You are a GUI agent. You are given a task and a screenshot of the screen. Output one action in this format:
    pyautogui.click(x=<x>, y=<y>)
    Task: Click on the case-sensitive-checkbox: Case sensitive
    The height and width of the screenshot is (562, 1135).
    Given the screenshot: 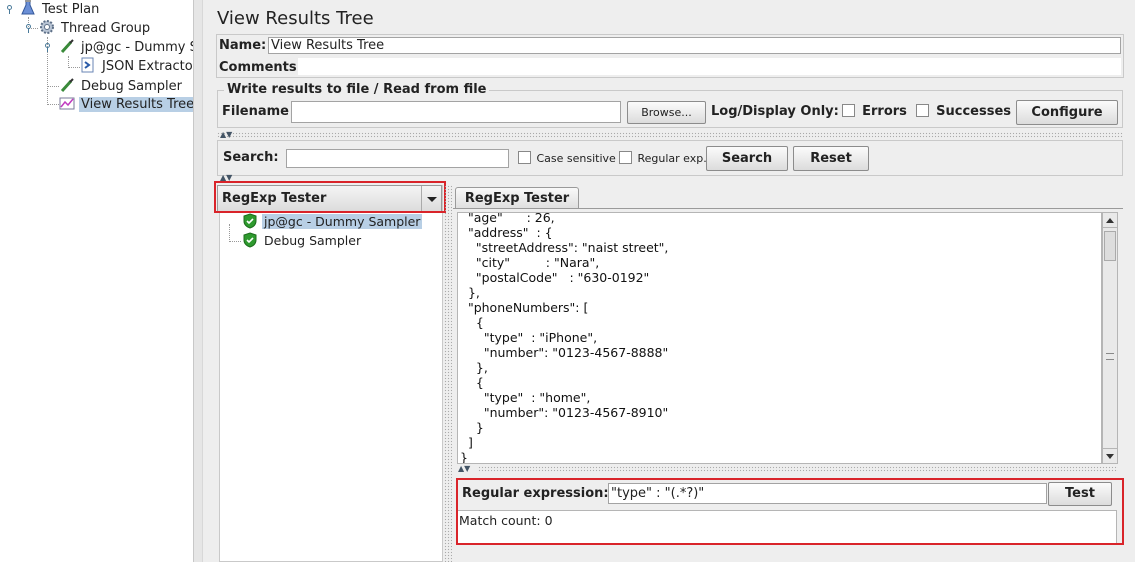 What is the action you would take?
    pyautogui.click(x=567, y=158)
    